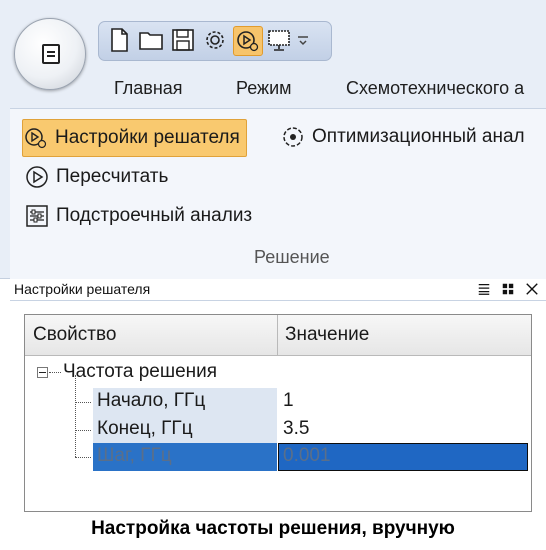  I want to click on property-value: 0.001, so click(307, 456).